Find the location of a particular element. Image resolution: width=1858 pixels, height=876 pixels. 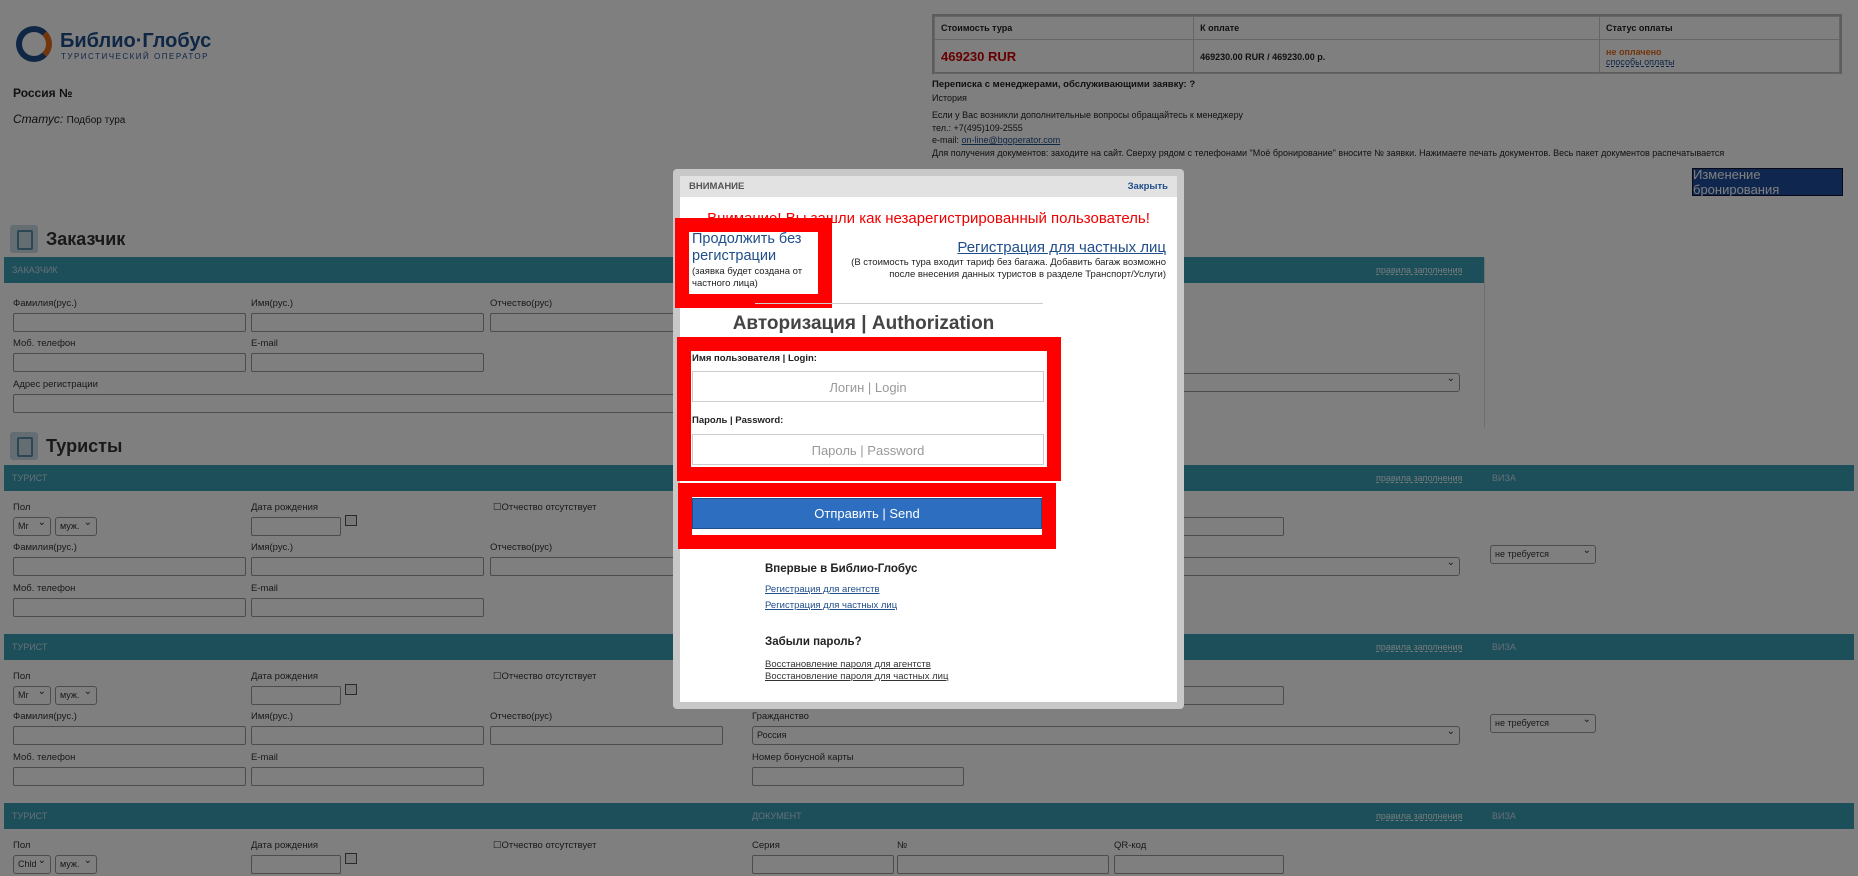

forgot-password-title: Забыли пароль? is located at coordinates (813, 642).